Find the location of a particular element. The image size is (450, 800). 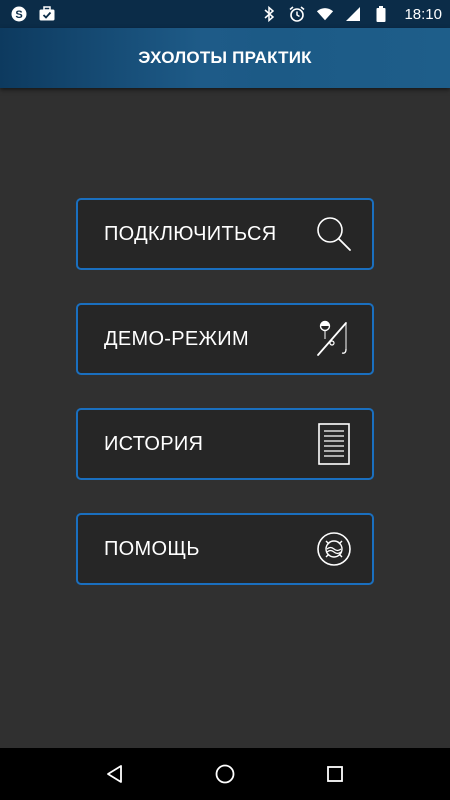

fishing-rod-icon is located at coordinates (334, 339).